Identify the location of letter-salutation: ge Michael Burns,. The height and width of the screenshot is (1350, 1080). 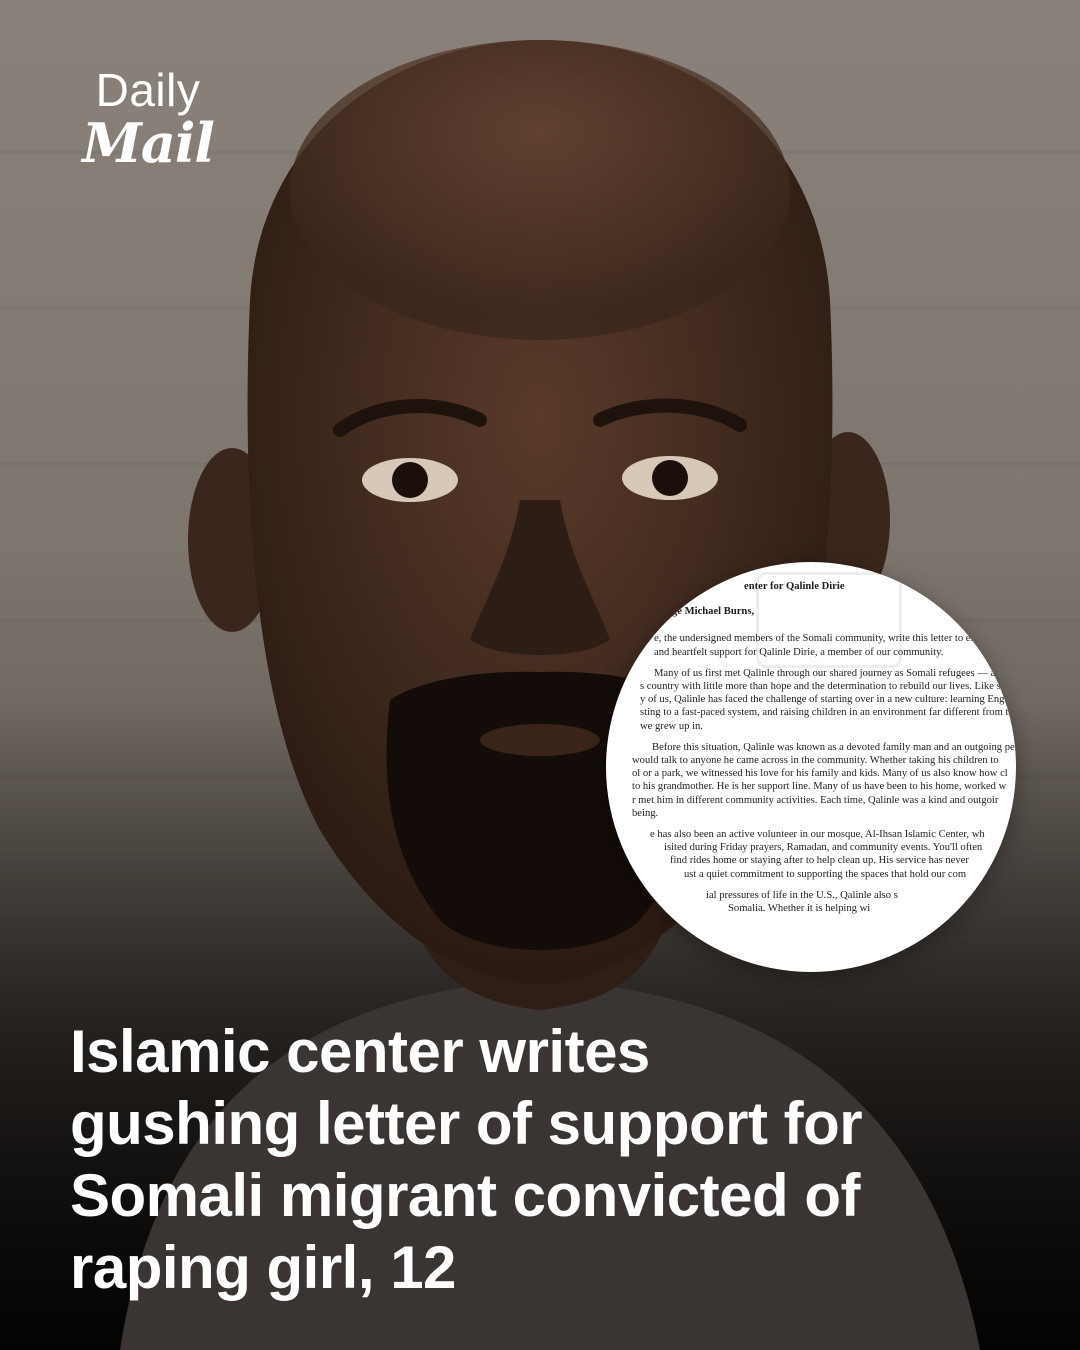
(713, 612).